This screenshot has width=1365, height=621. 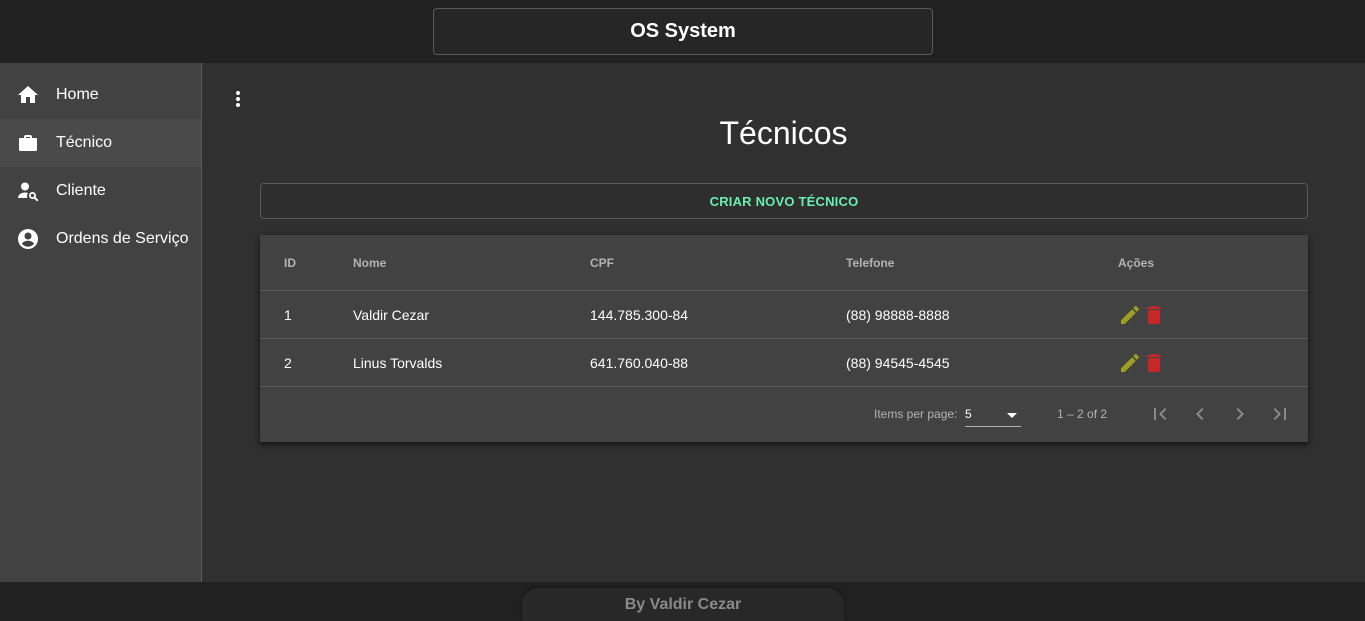 I want to click on home-icon, so click(x=28, y=94).